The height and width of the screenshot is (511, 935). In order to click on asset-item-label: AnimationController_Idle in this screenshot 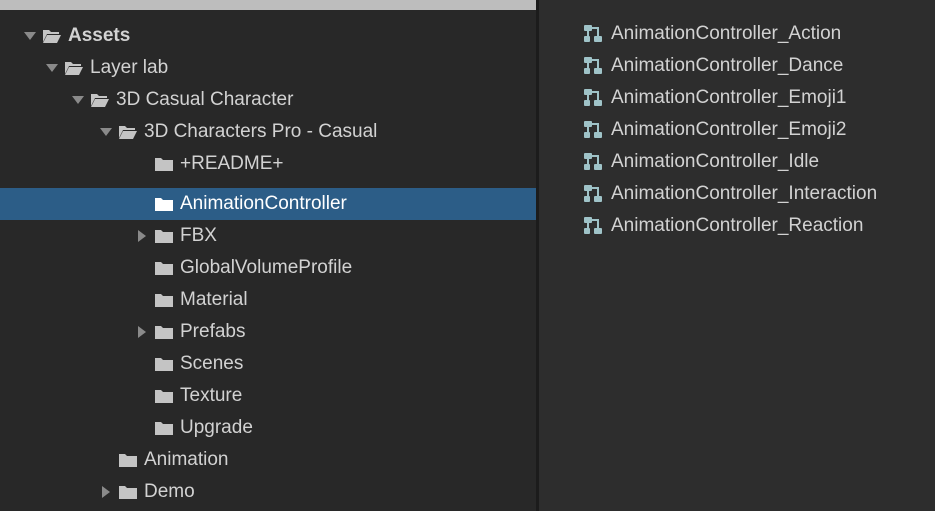, I will do `click(715, 161)`.